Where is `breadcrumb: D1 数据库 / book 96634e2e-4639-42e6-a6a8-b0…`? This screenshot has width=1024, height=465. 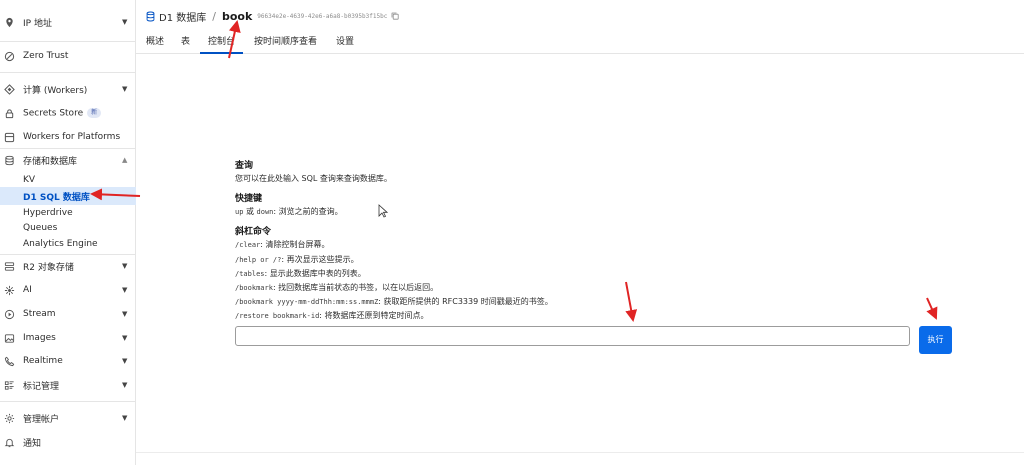 breadcrumb: D1 数据库 / book 96634e2e-4639-42e6-a6a8-b0… is located at coordinates (272, 16).